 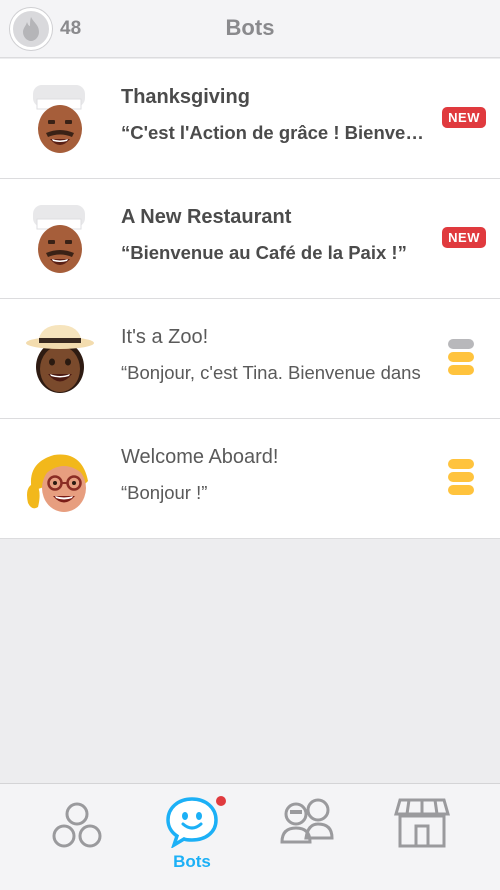 I want to click on safari-avatar-icon, so click(x=60, y=359).